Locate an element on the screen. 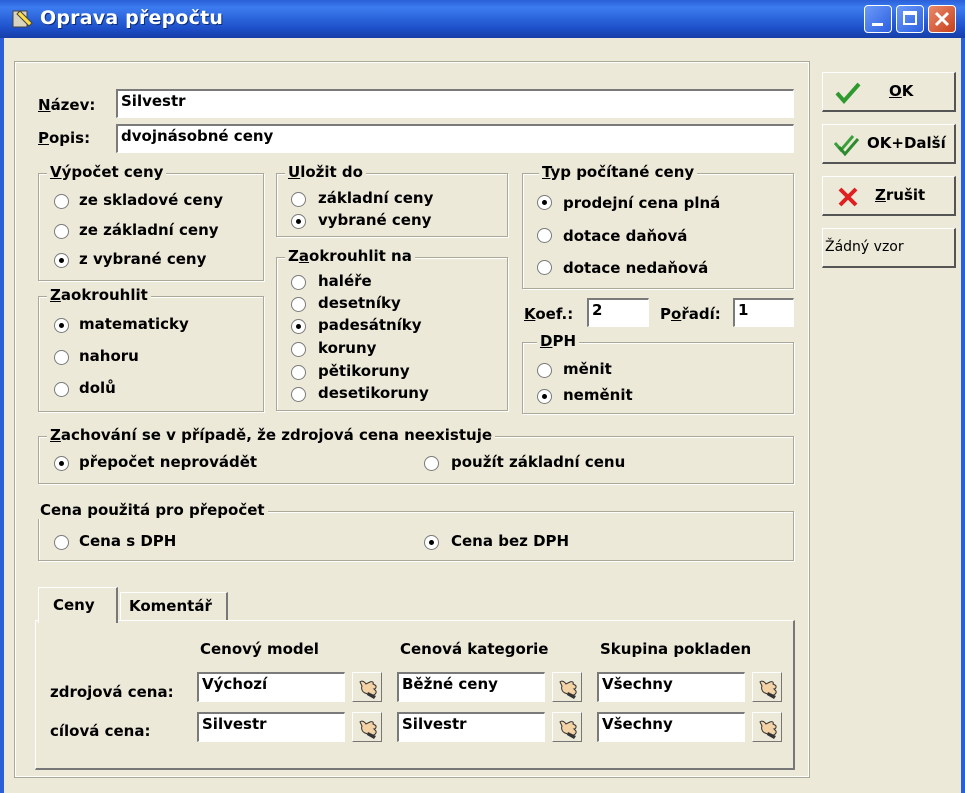 The height and width of the screenshot is (793, 965). nazev-input: Silvestr is located at coordinates (455, 103).